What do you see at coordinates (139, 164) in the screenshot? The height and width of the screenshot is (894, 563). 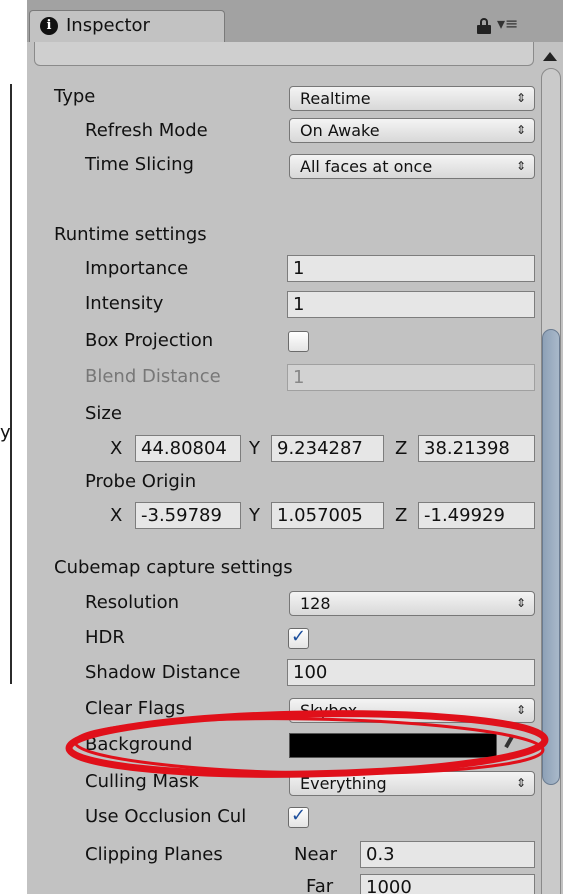 I see `time-slicing-label: Time Slicing` at bounding box center [139, 164].